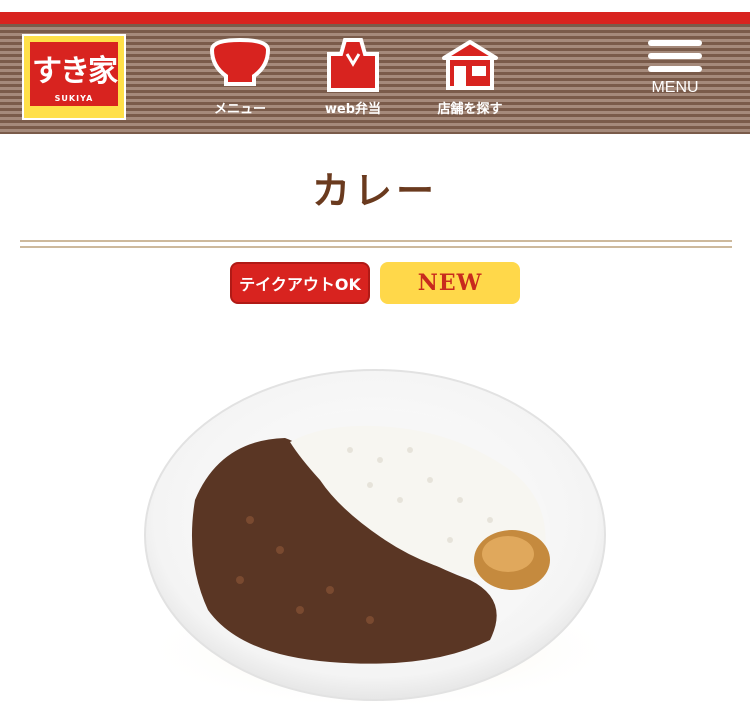  What do you see at coordinates (376, 244) in the screenshot?
I see `title-divider` at bounding box center [376, 244].